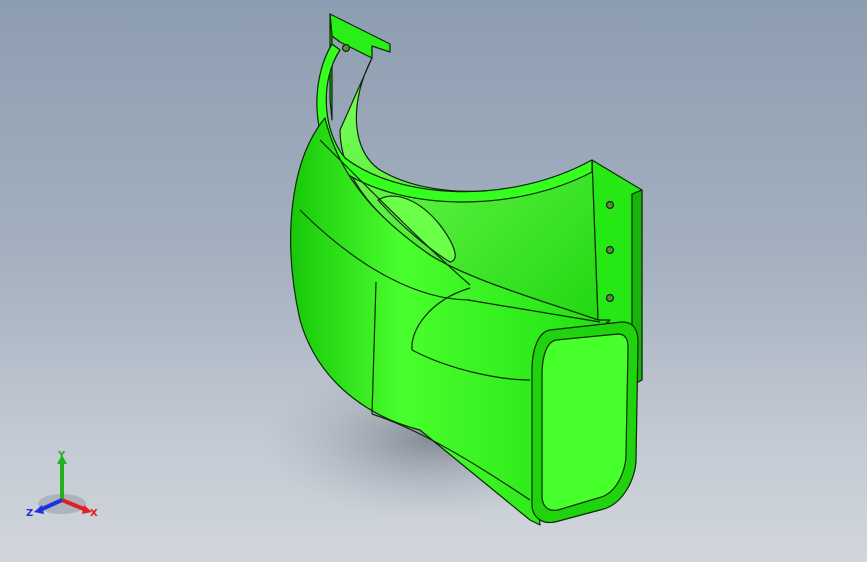  What do you see at coordinates (61, 455) in the screenshot?
I see `y-axis-label: Y` at bounding box center [61, 455].